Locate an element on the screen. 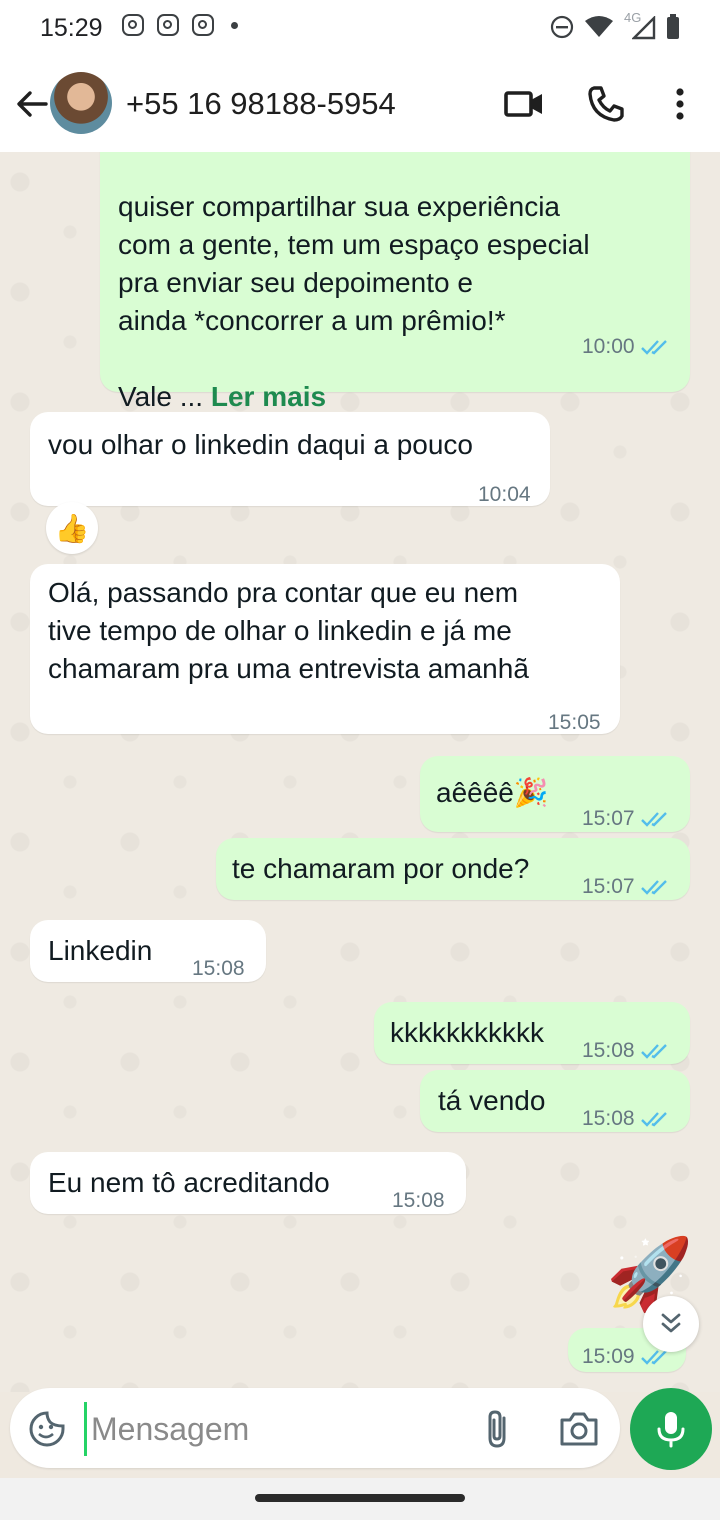  message-bubble-outgoing: tá vendo 15:08 is located at coordinates (555, 1101).